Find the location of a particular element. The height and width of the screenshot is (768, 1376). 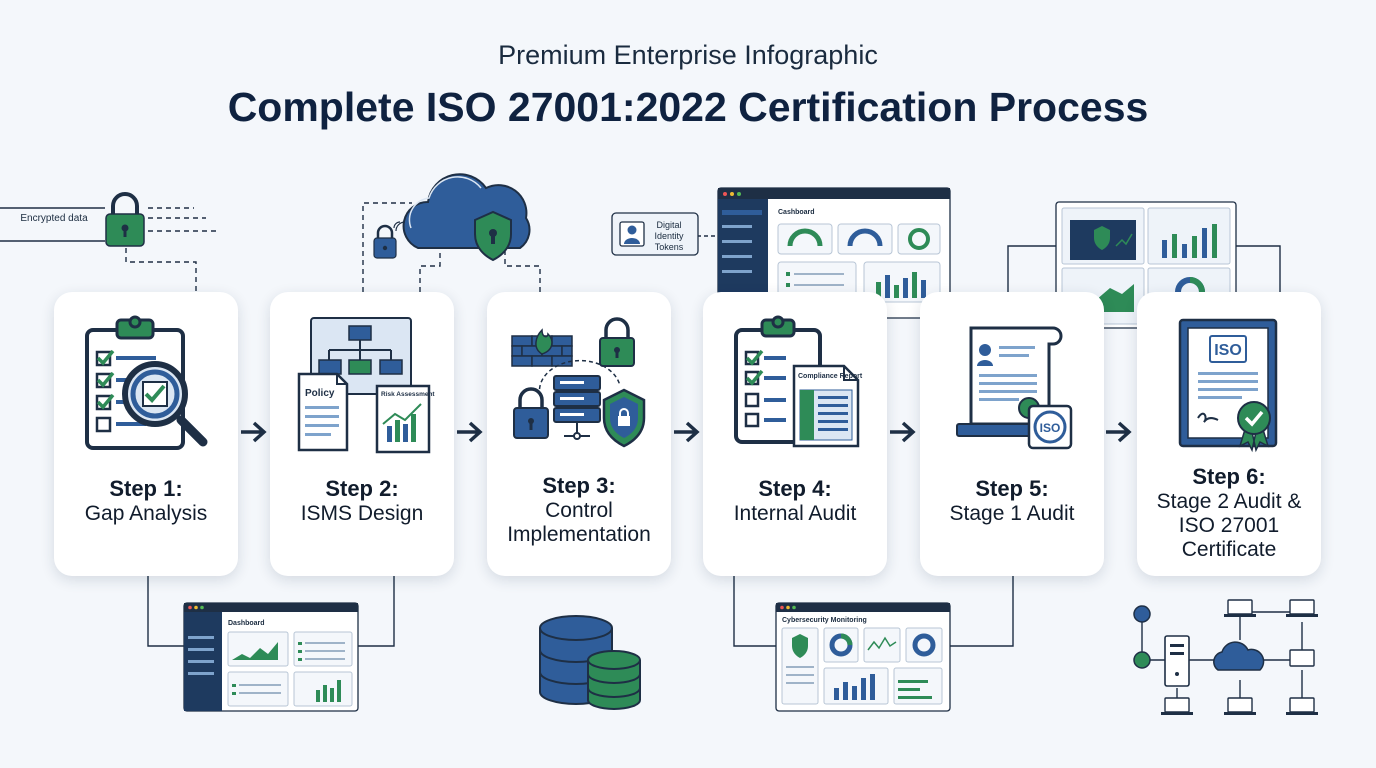

iso-certificate-label: ISO is located at coordinates (1228, 350).